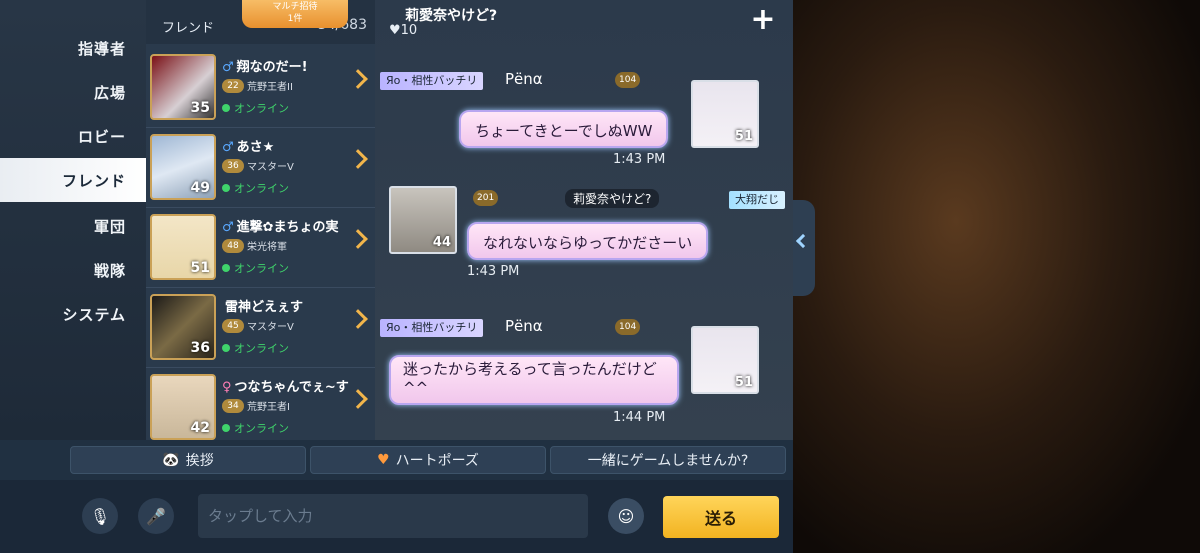 This screenshot has width=1200, height=553. I want to click on friend-avatar: 51, so click(183, 247).